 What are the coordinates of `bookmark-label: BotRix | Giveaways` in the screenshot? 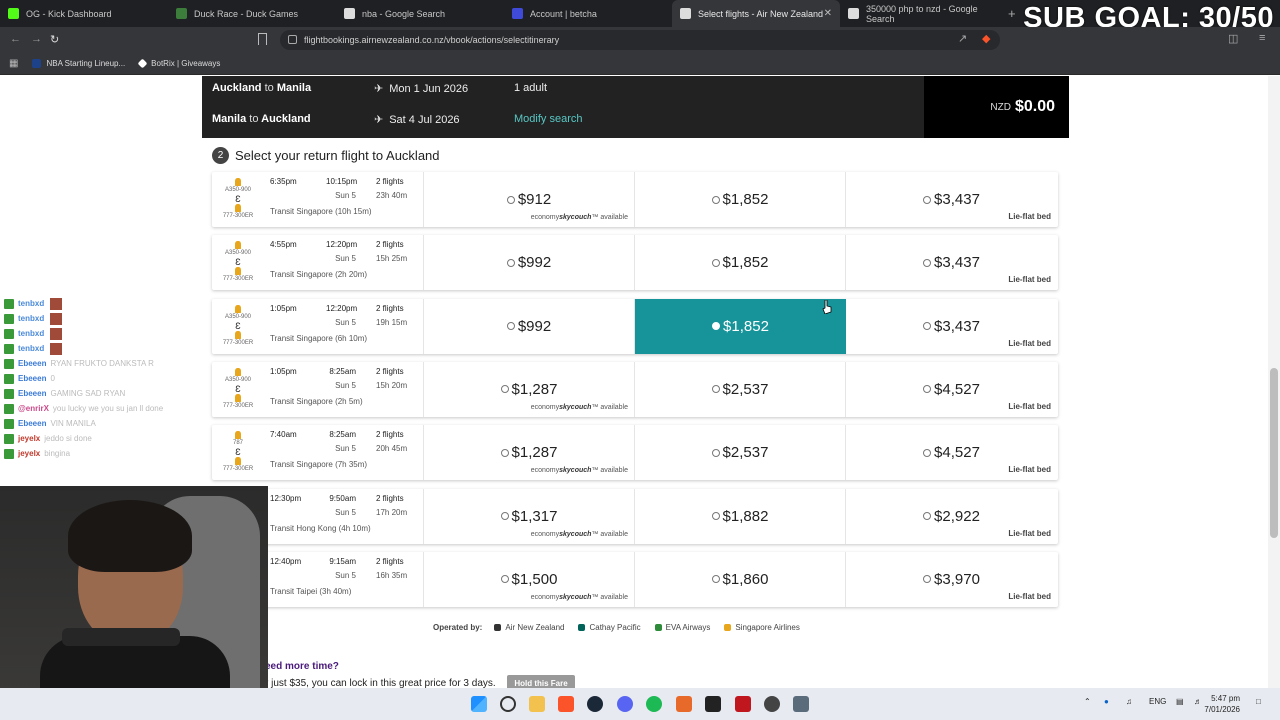 It's located at (186, 63).